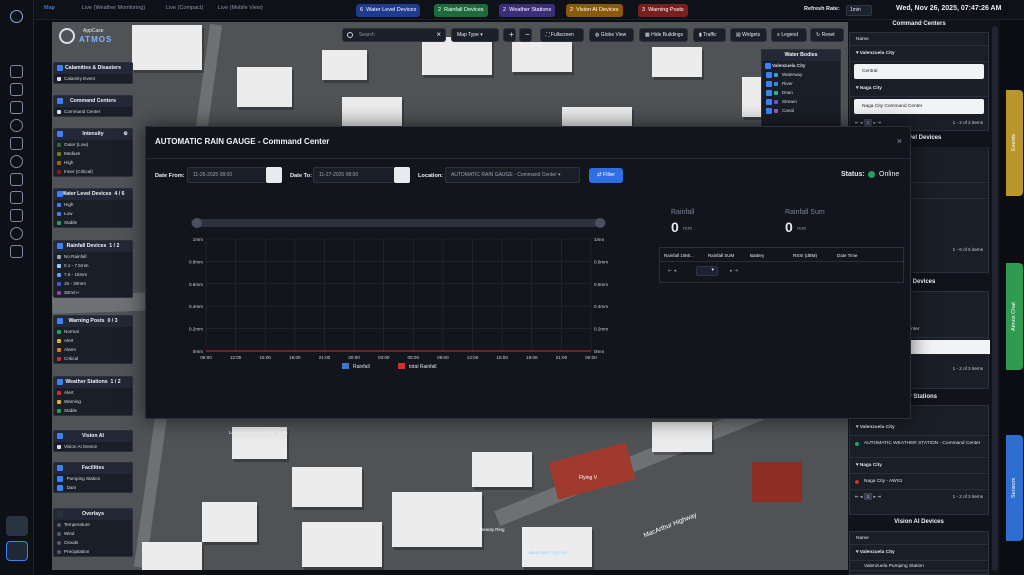  Describe the element at coordinates (93, 78) in the screenshot. I see `calamity-event-item: Calamity Event` at that location.